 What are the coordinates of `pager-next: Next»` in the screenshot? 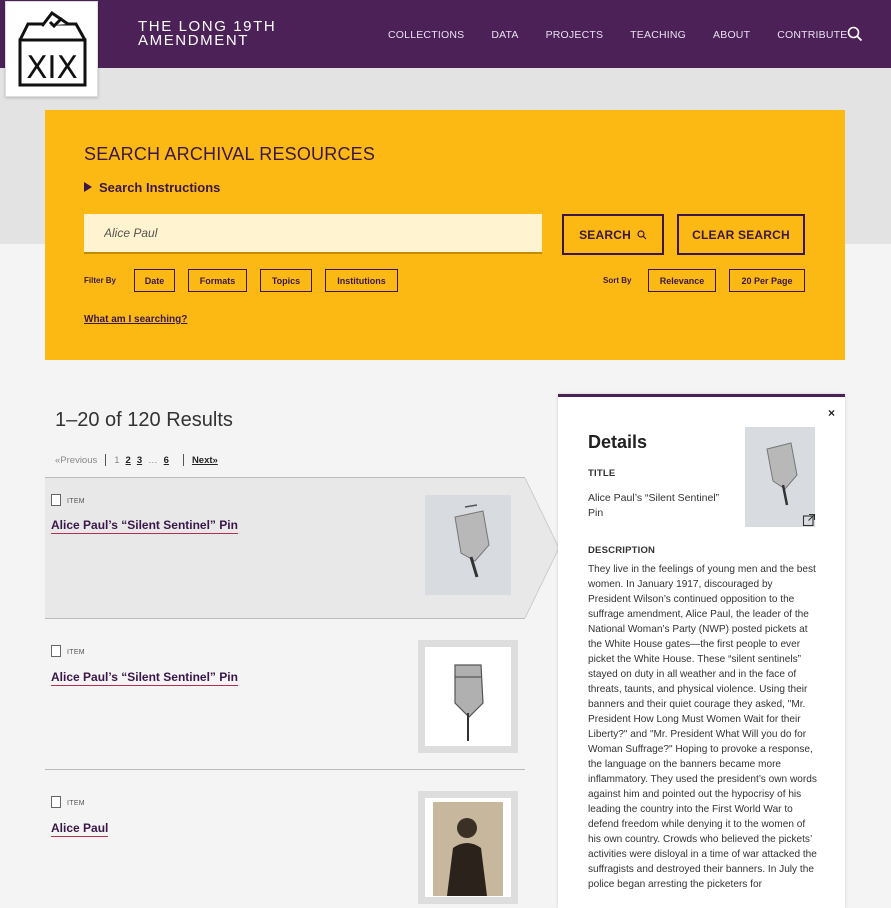 It's located at (205, 460).